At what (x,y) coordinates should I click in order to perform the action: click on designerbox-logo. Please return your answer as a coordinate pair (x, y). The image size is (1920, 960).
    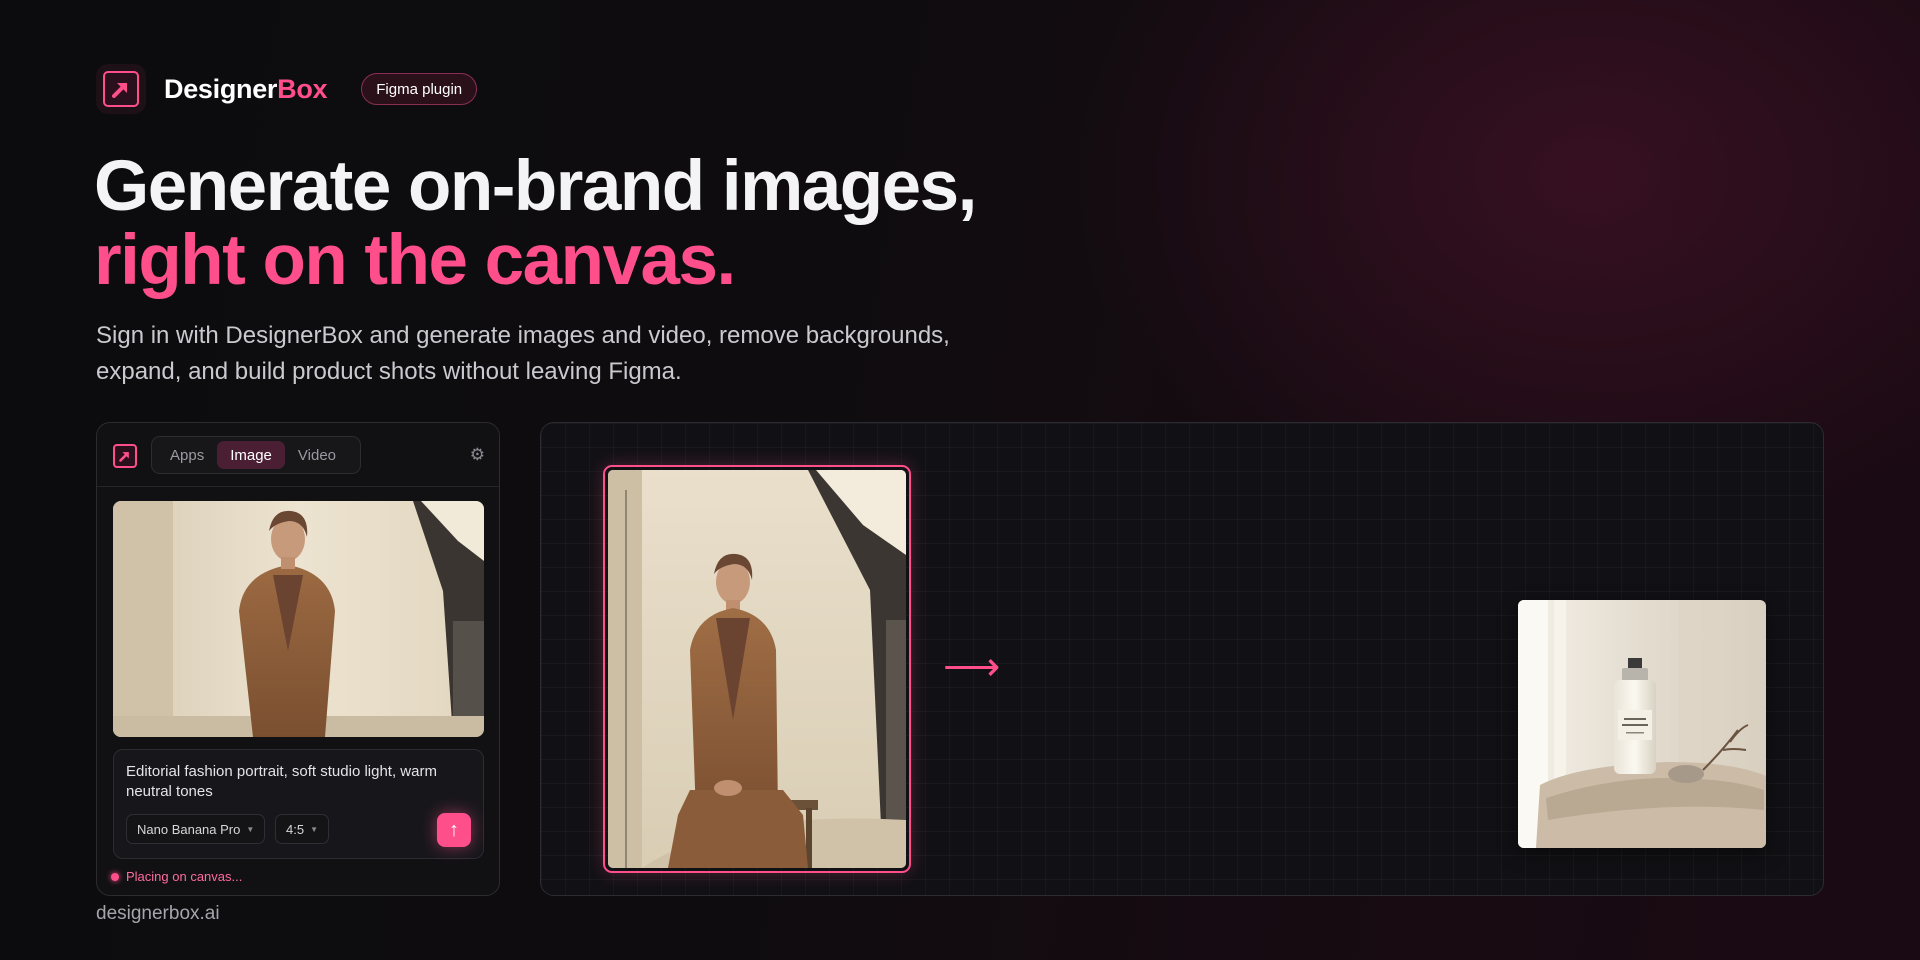
    Looking at the image, I should click on (121, 89).